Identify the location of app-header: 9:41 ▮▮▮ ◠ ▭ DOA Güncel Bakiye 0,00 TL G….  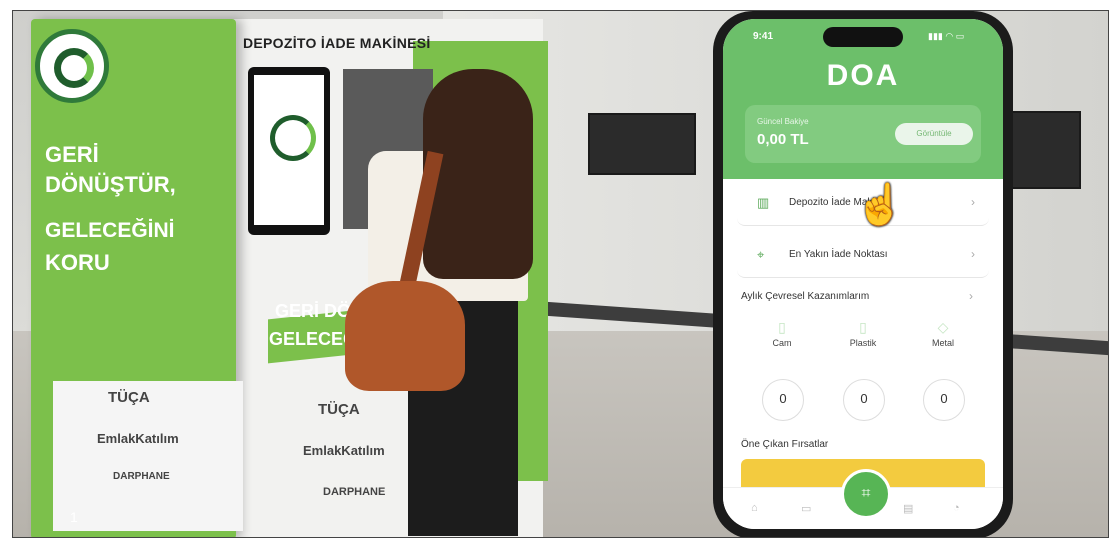
(863, 99).